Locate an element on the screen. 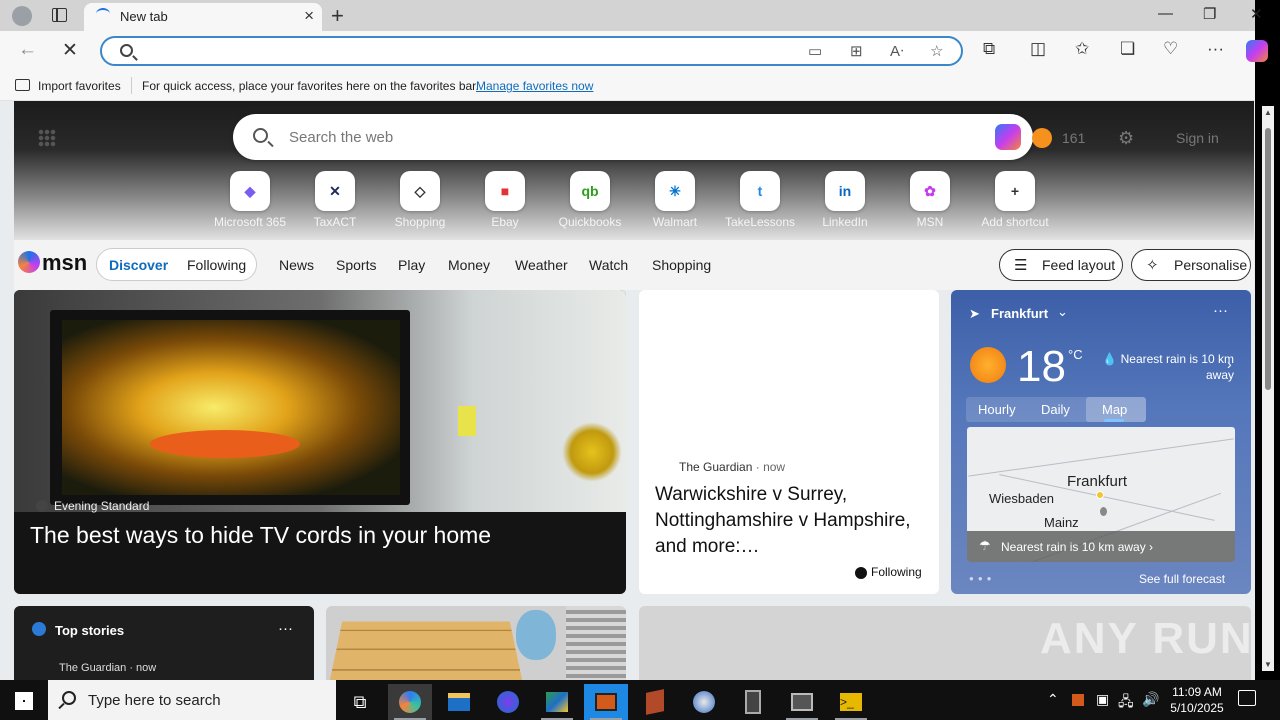 The width and height of the screenshot is (1280, 720). firefox-icon is located at coordinates (508, 702).